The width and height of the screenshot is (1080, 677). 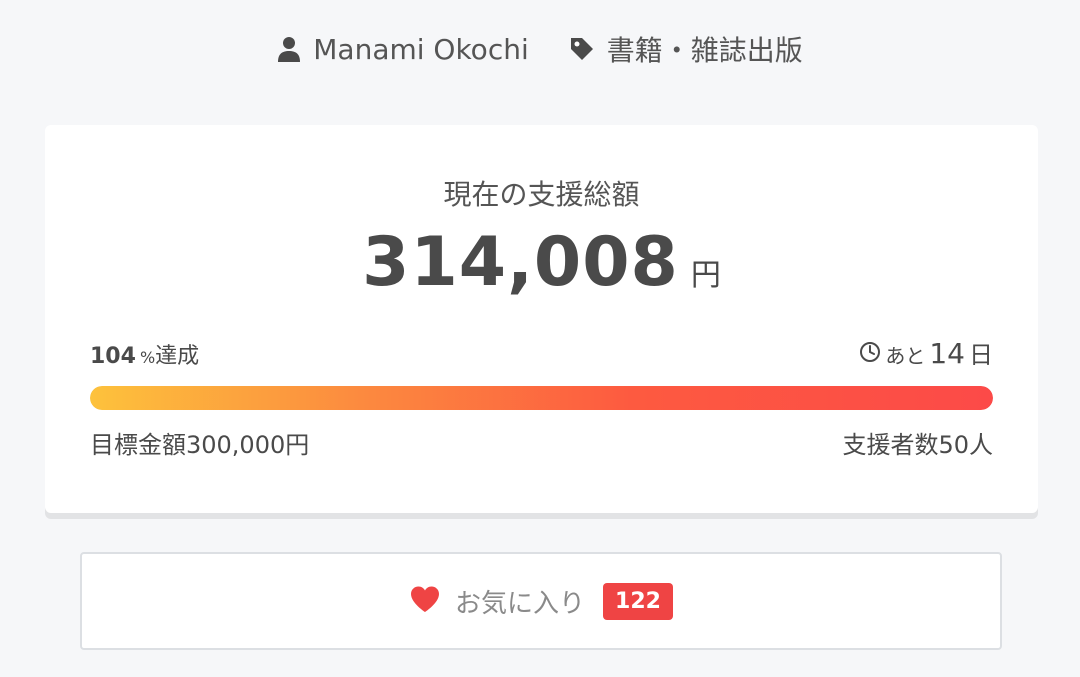 I want to click on achievement-number: 104, so click(x=113, y=356).